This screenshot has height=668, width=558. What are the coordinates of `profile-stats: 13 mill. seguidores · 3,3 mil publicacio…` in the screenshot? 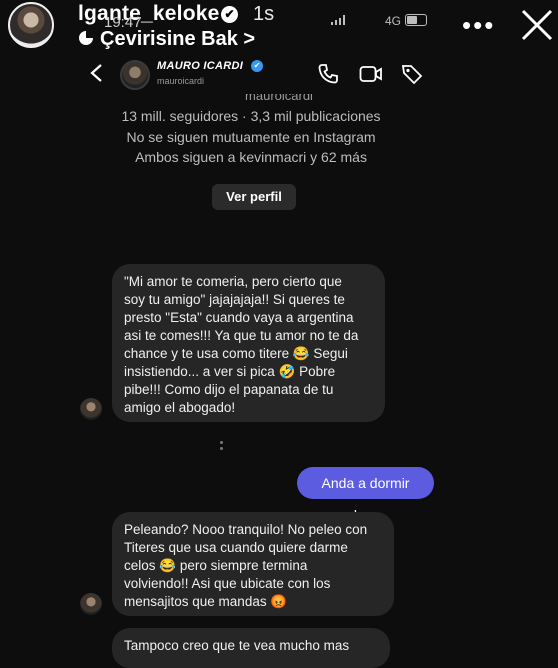 It's located at (251, 116).